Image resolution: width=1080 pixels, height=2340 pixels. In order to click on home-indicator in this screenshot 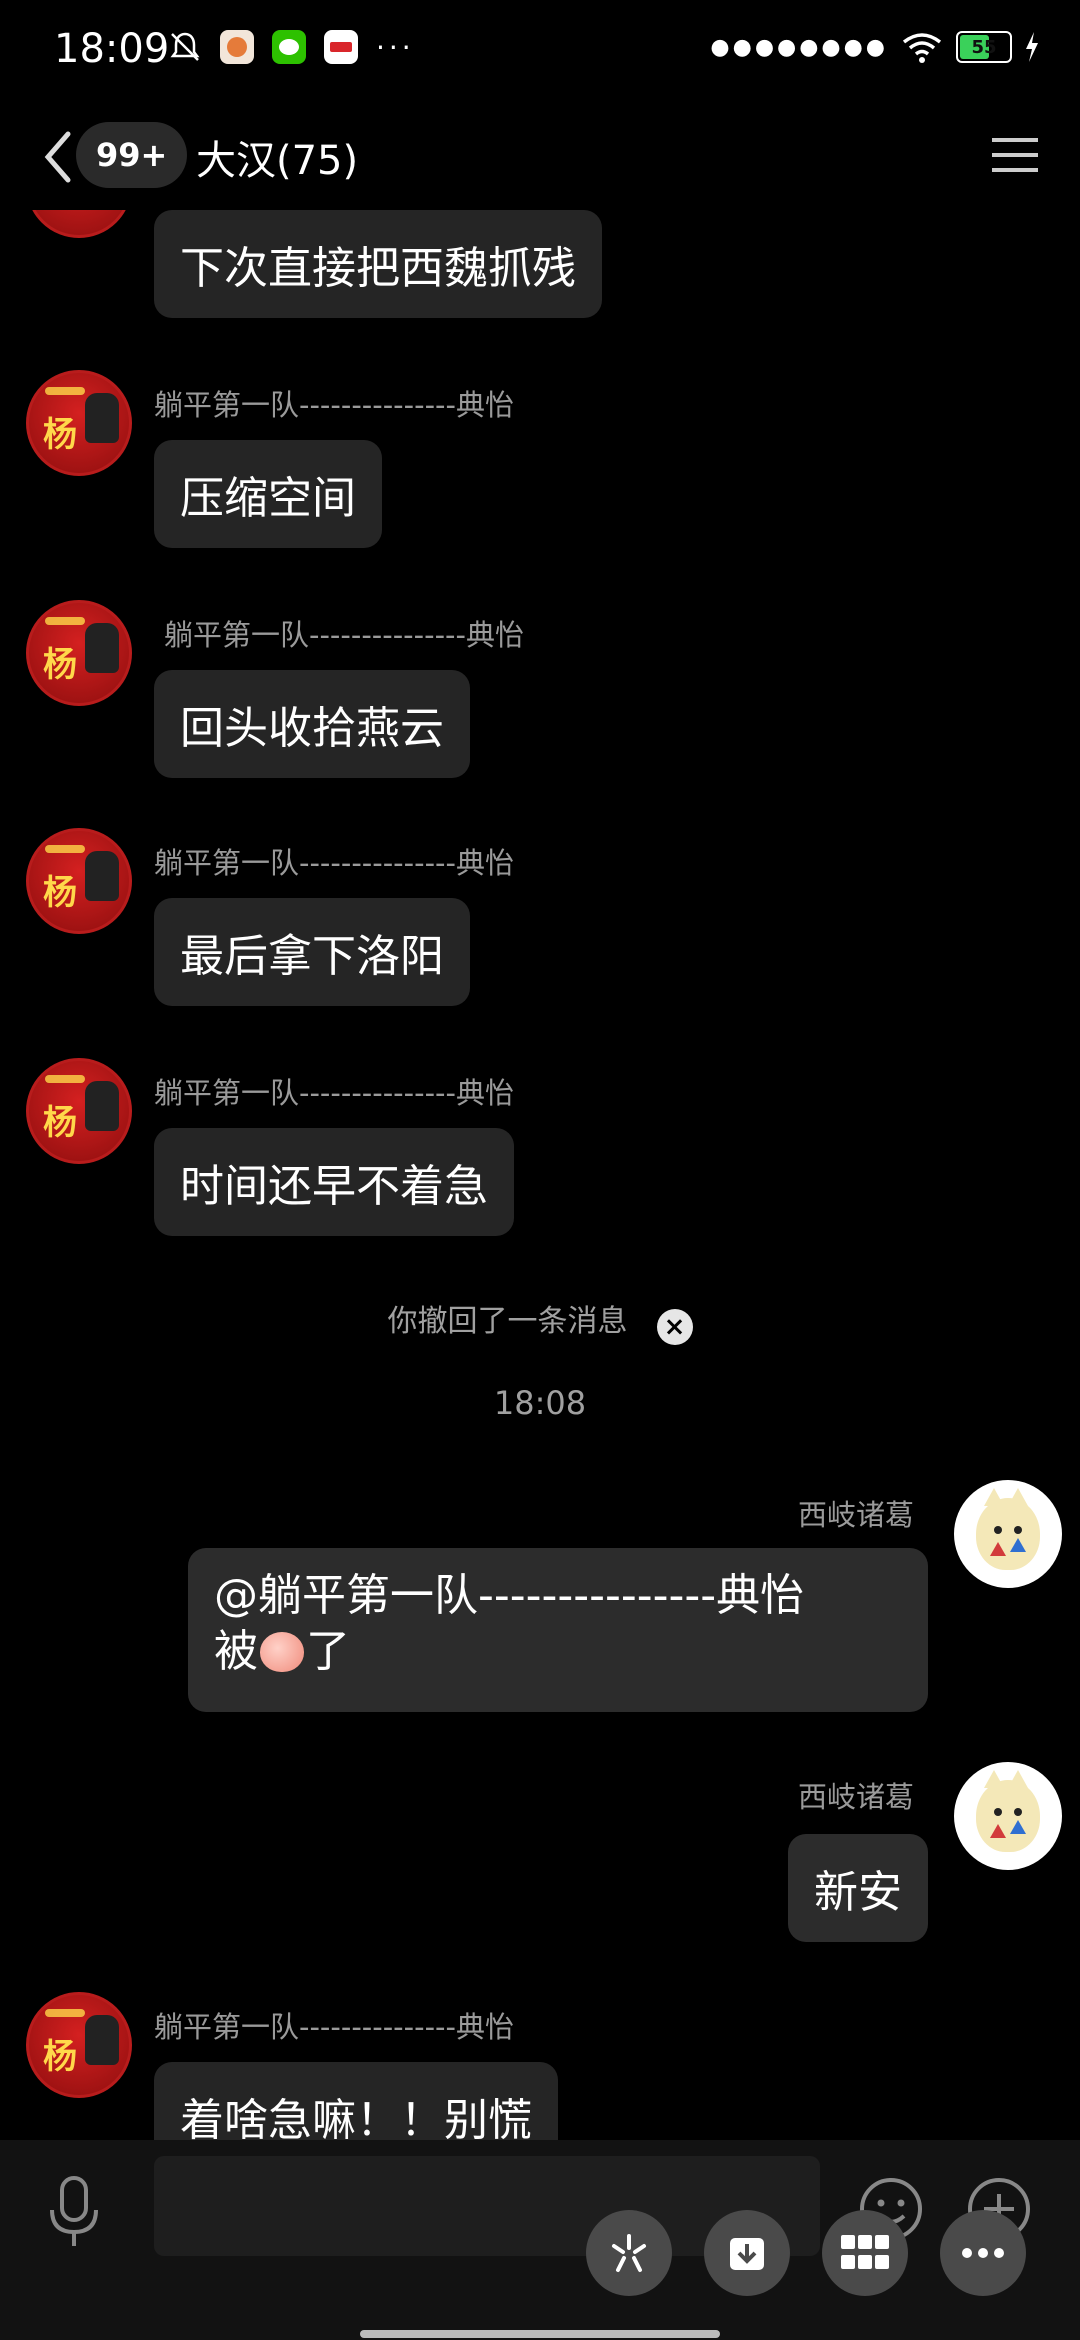, I will do `click(540, 2334)`.